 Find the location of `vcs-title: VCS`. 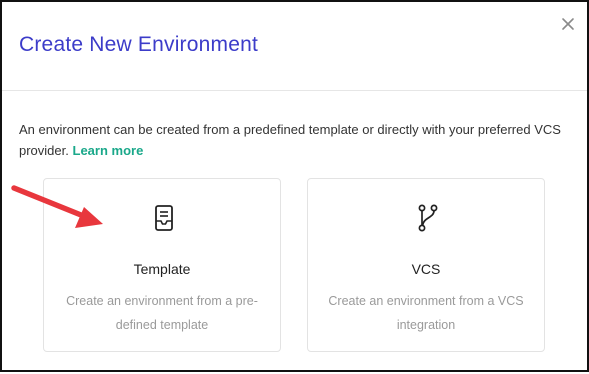

vcs-title: VCS is located at coordinates (426, 269).